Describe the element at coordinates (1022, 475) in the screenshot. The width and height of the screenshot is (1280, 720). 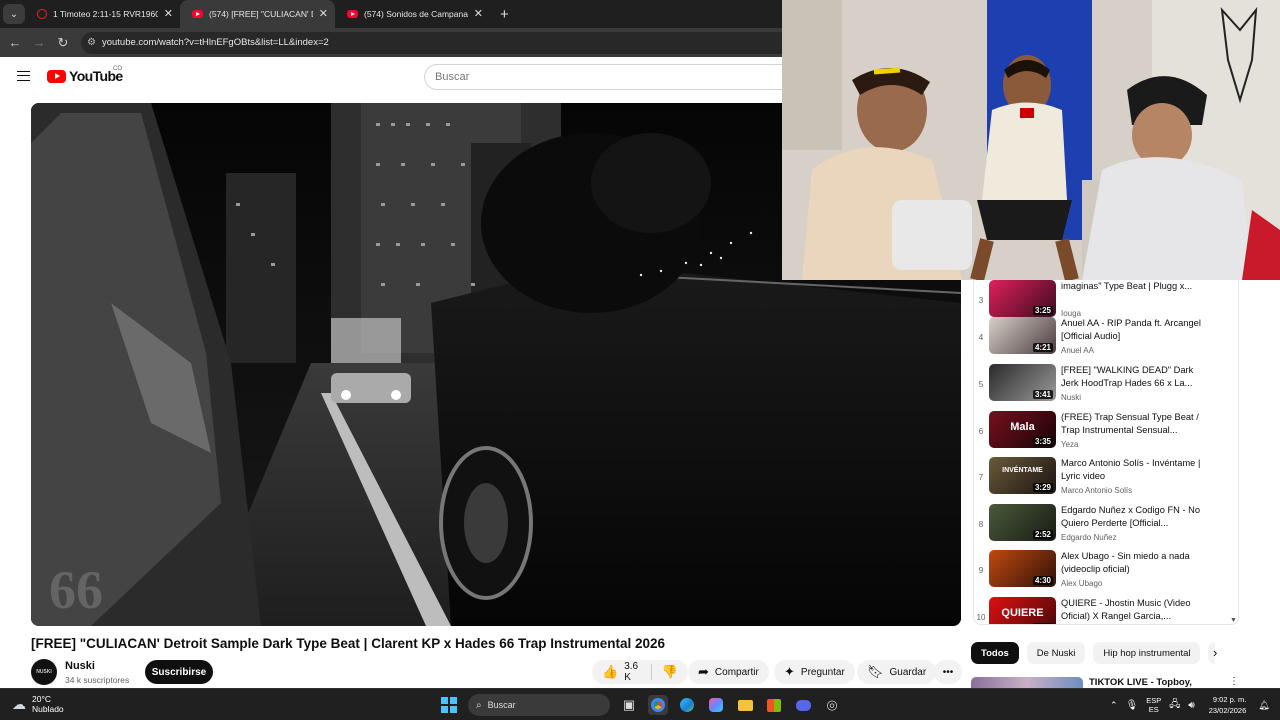
I see `playlist-thumbnail: INVÉNTAME 3:29` at that location.